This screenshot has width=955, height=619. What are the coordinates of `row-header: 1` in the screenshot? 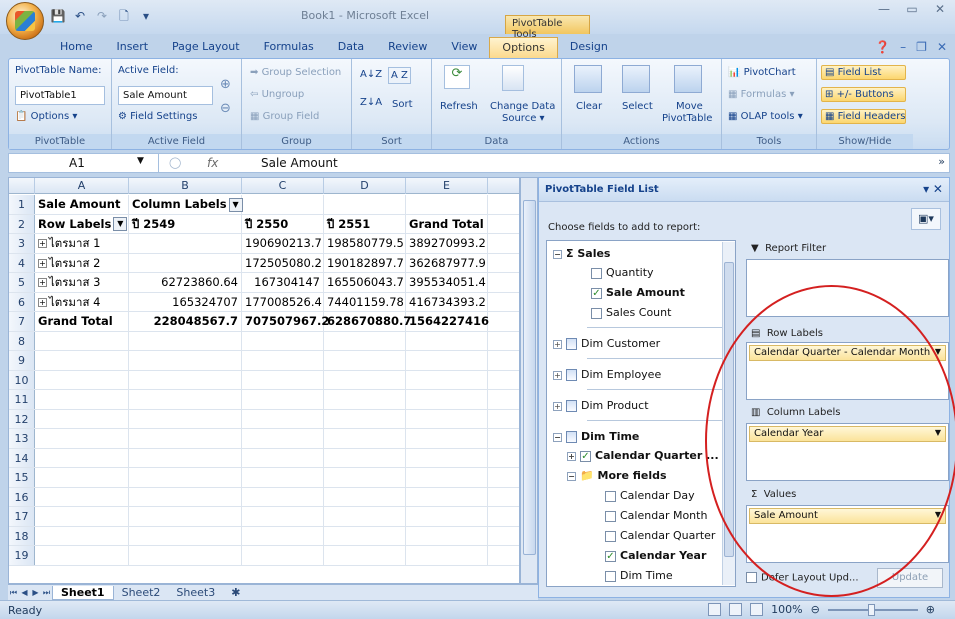 It's located at (22, 204).